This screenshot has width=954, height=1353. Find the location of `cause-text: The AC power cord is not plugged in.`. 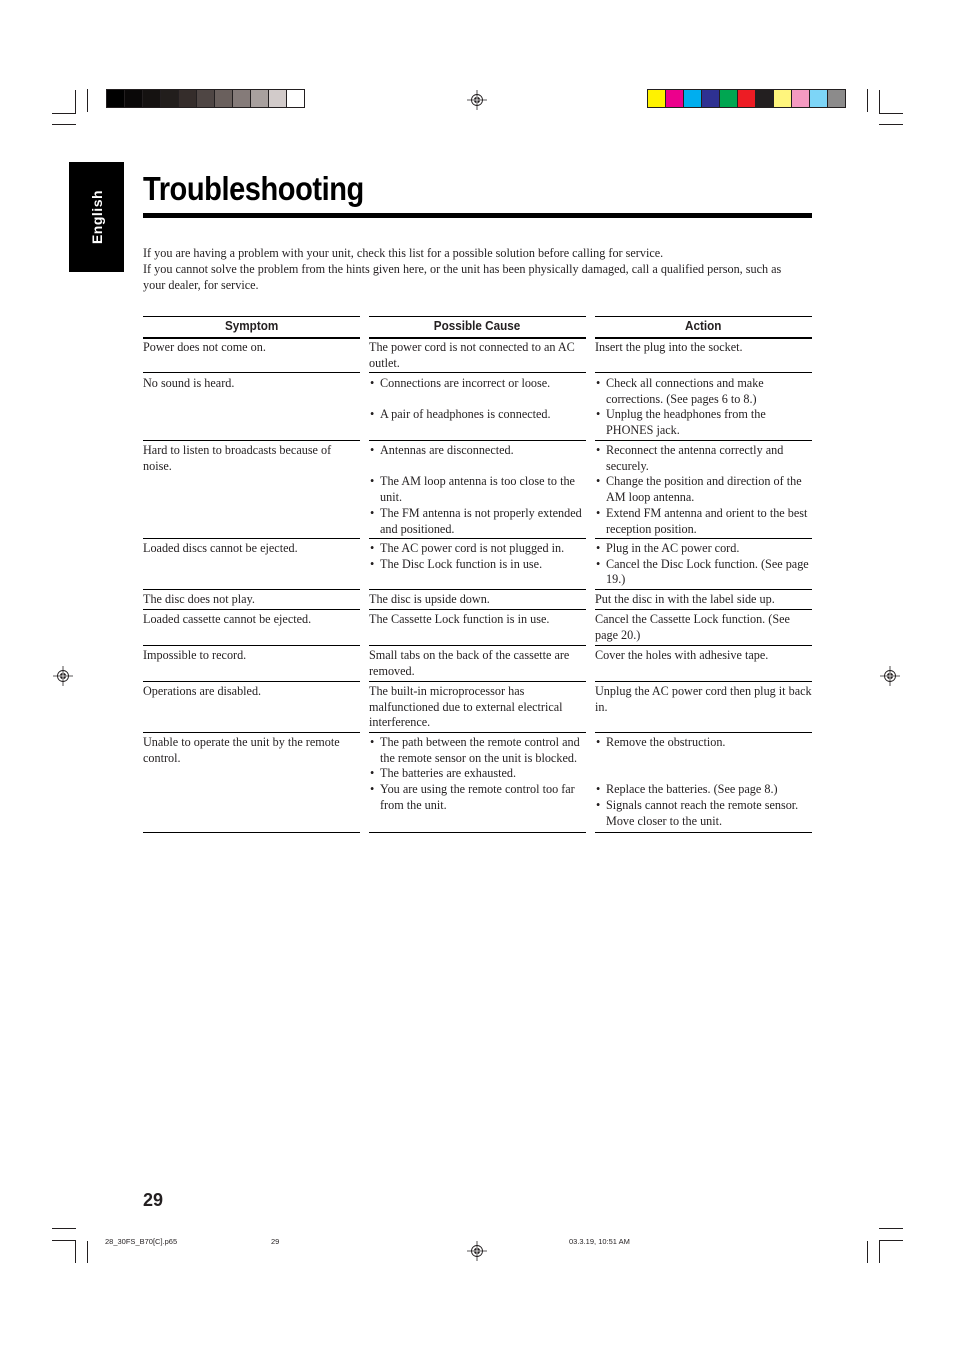

cause-text: The AC power cord is not plugged in. is located at coordinates (477, 549).